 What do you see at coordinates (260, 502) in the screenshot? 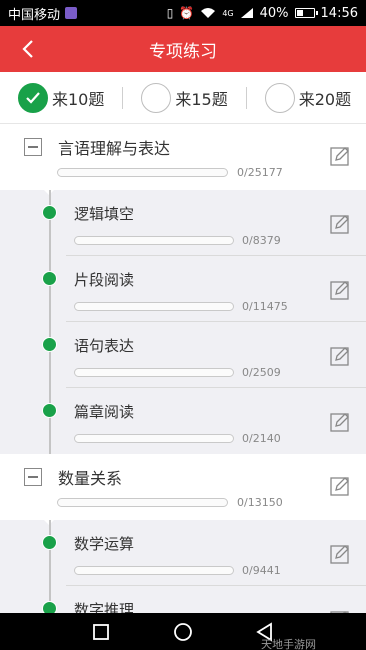
I see `progress-count: 0/13150` at bounding box center [260, 502].